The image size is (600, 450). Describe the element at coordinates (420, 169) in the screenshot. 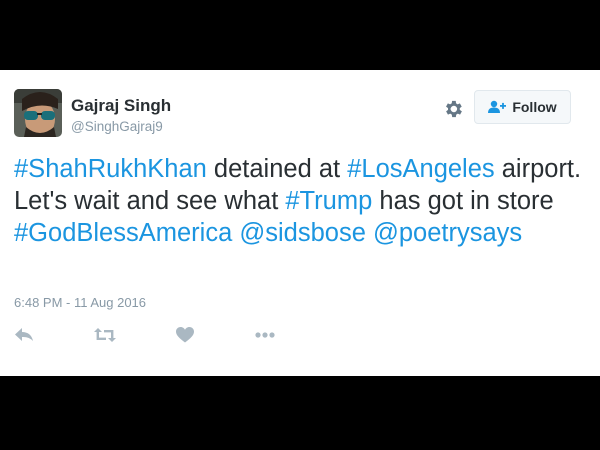

I see `hashtag-link: #LosAngeles` at that location.